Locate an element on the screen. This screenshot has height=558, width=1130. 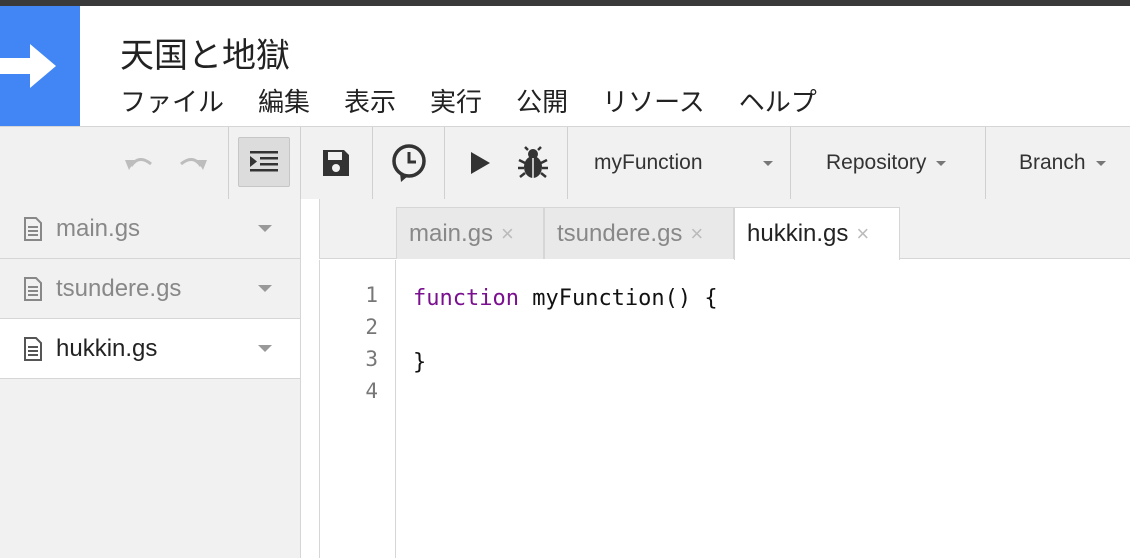
code-line: } is located at coordinates (565, 363).